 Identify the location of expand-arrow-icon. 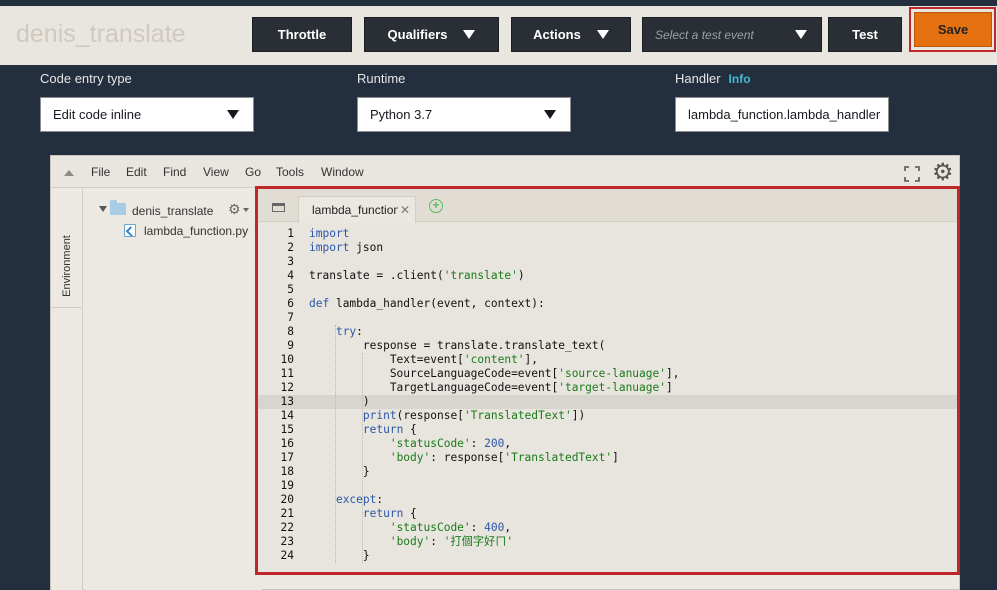
(103, 209).